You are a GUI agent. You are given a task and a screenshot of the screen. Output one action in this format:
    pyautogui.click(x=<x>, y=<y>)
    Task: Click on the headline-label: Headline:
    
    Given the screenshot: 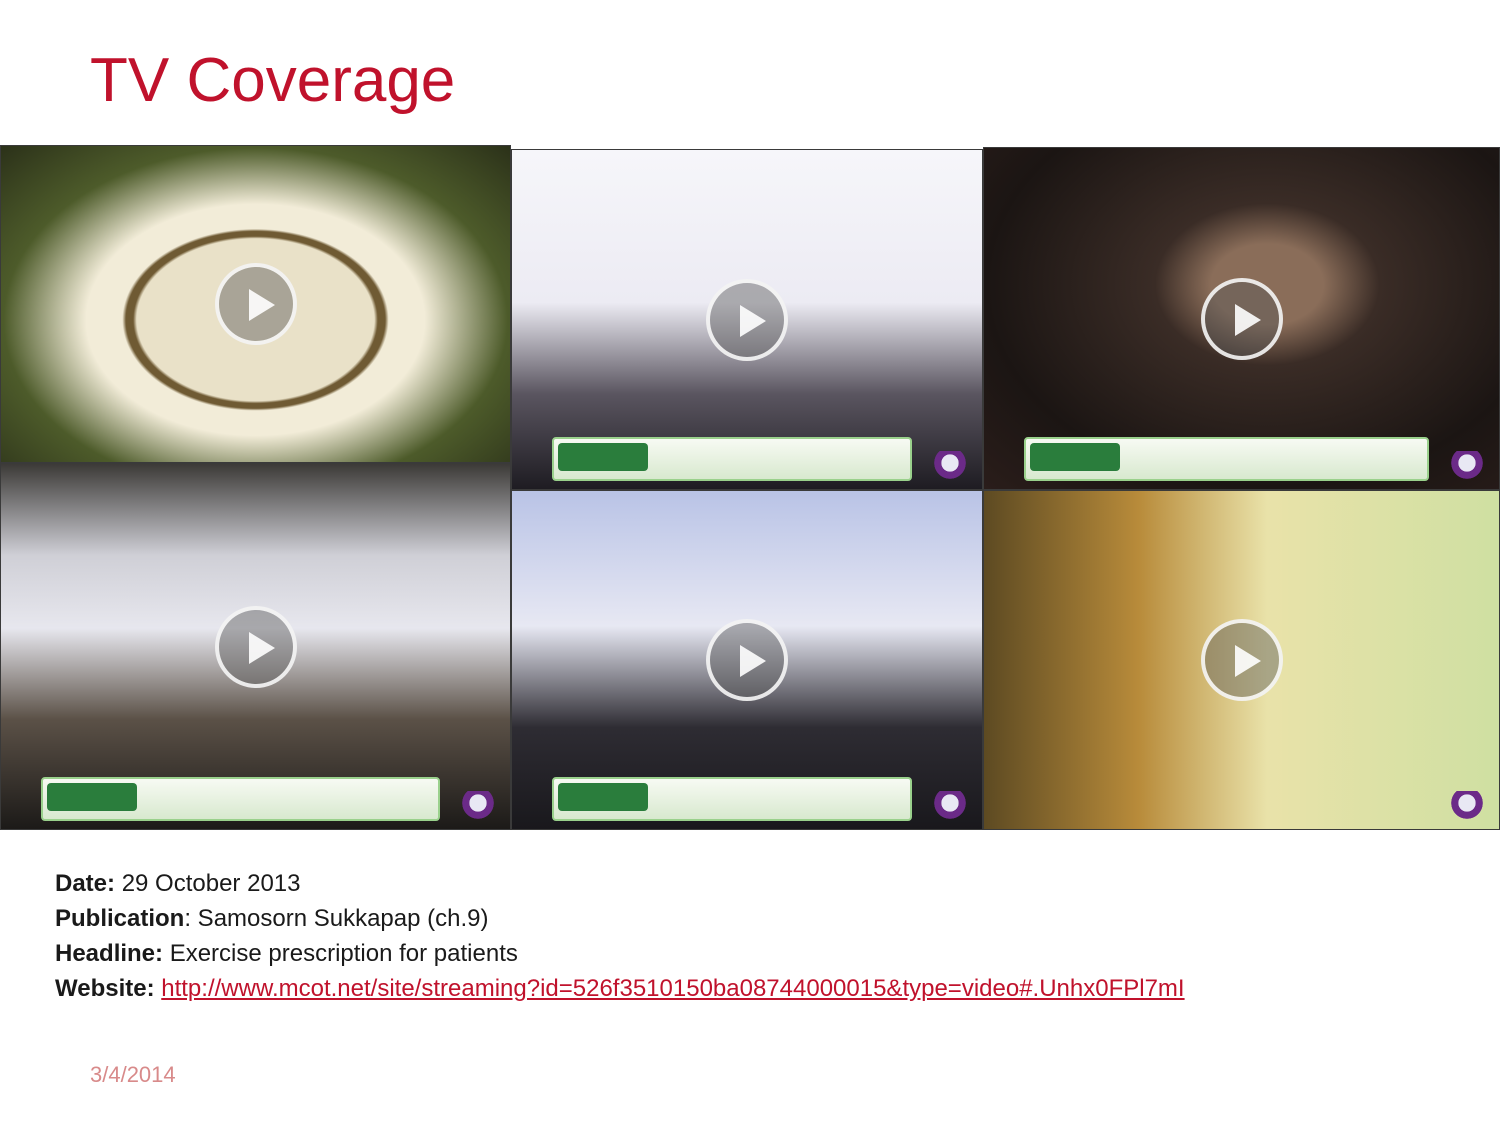 What is the action you would take?
    pyautogui.click(x=109, y=953)
    